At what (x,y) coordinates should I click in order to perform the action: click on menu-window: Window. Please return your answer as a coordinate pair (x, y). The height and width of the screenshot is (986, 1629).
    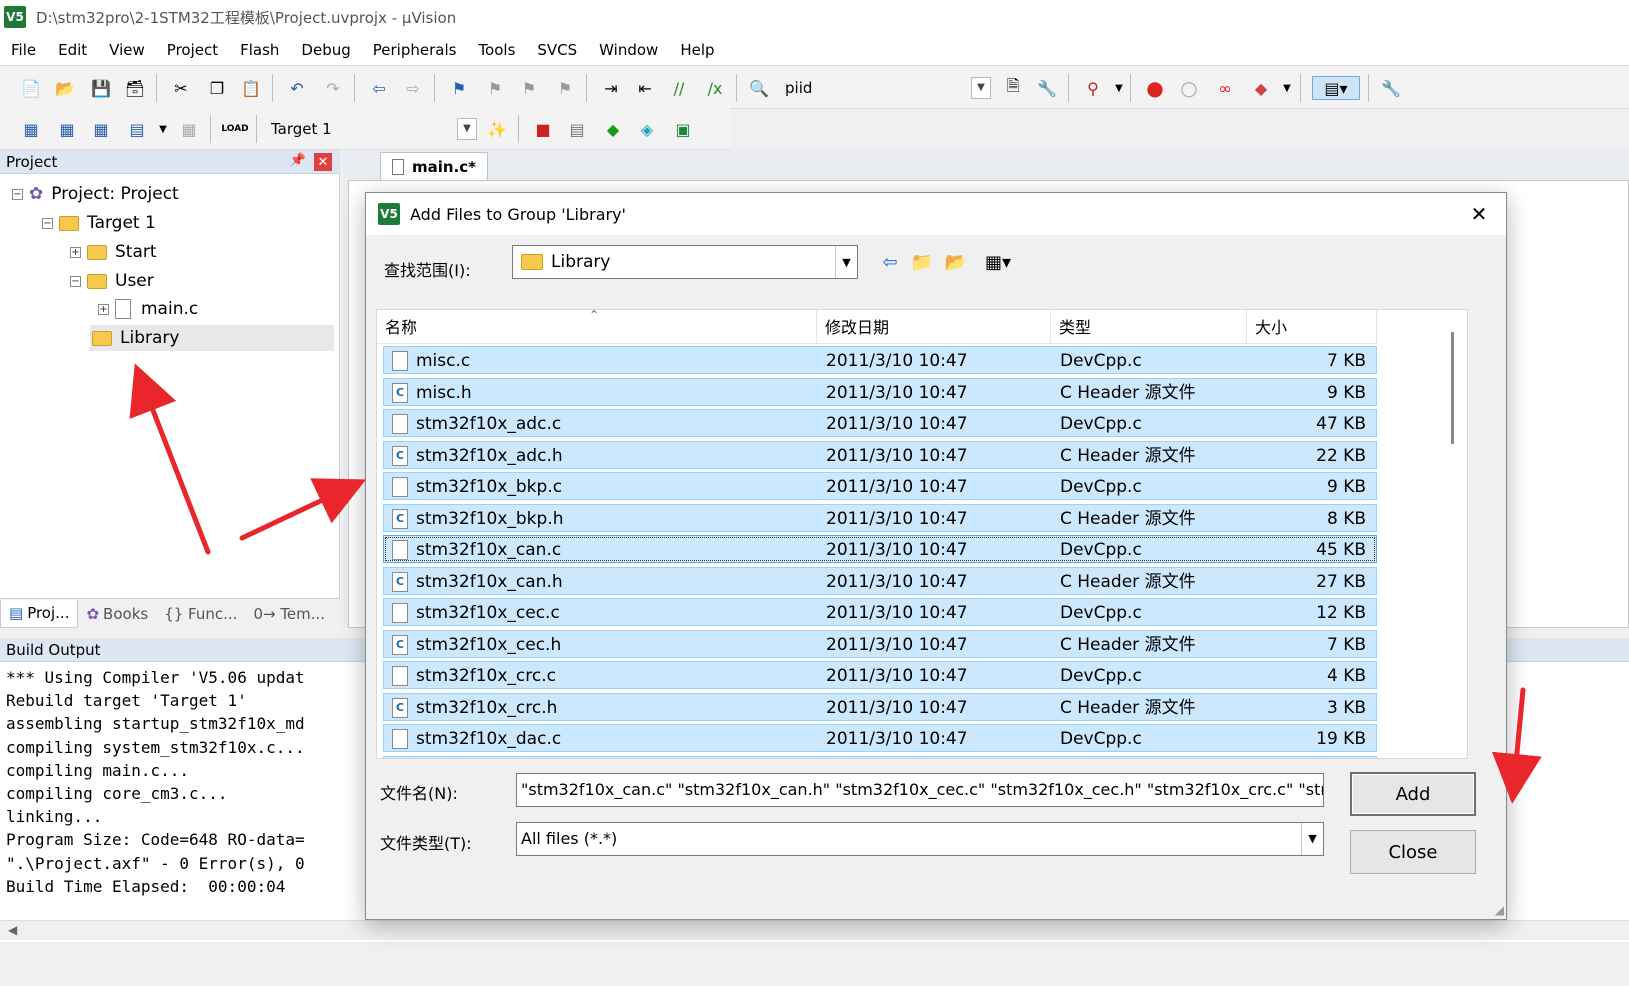
    Looking at the image, I should click on (628, 50).